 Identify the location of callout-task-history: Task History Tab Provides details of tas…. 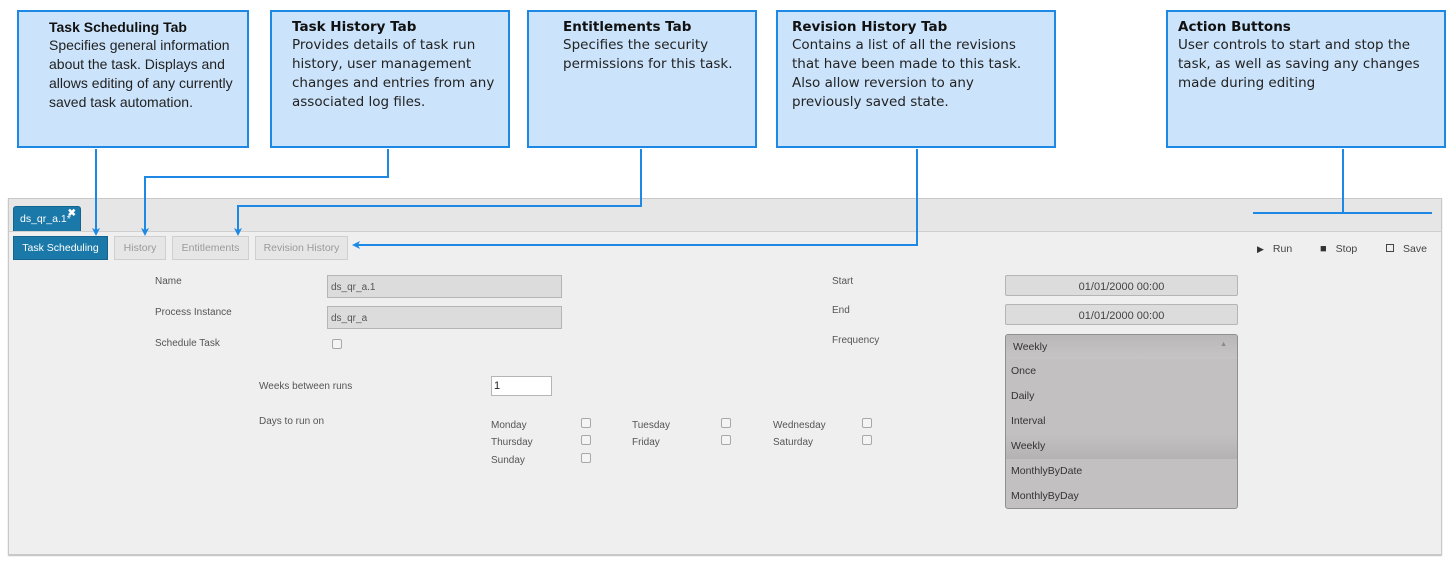
(390, 79).